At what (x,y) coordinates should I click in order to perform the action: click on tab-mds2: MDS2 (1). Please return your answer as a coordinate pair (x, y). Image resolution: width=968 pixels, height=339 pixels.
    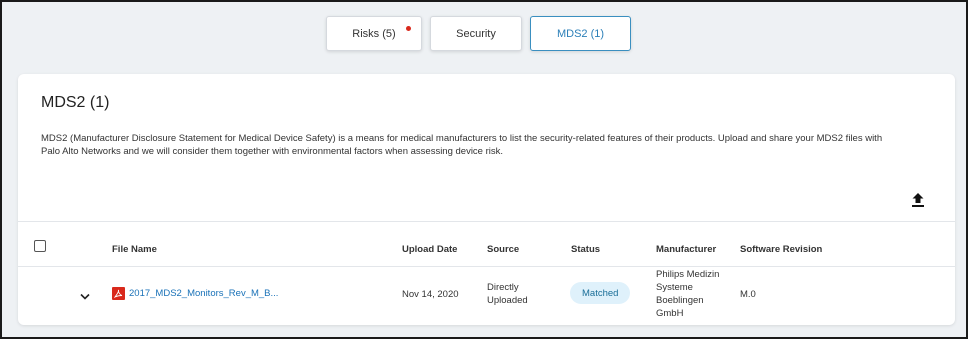
    Looking at the image, I should click on (580, 33).